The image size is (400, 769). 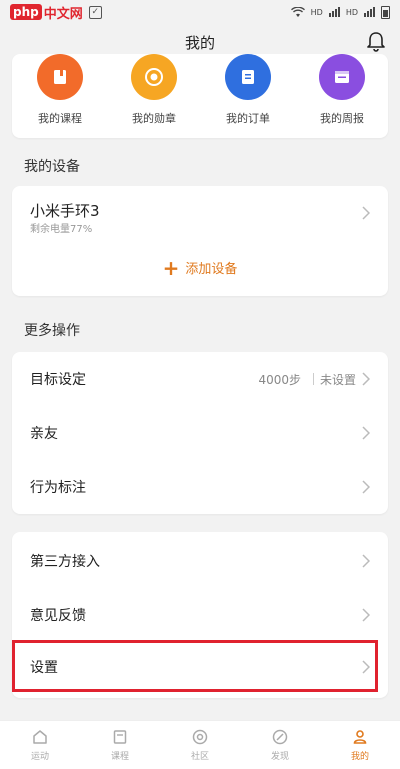 What do you see at coordinates (40, 737) in the screenshot?
I see `home-icon` at bounding box center [40, 737].